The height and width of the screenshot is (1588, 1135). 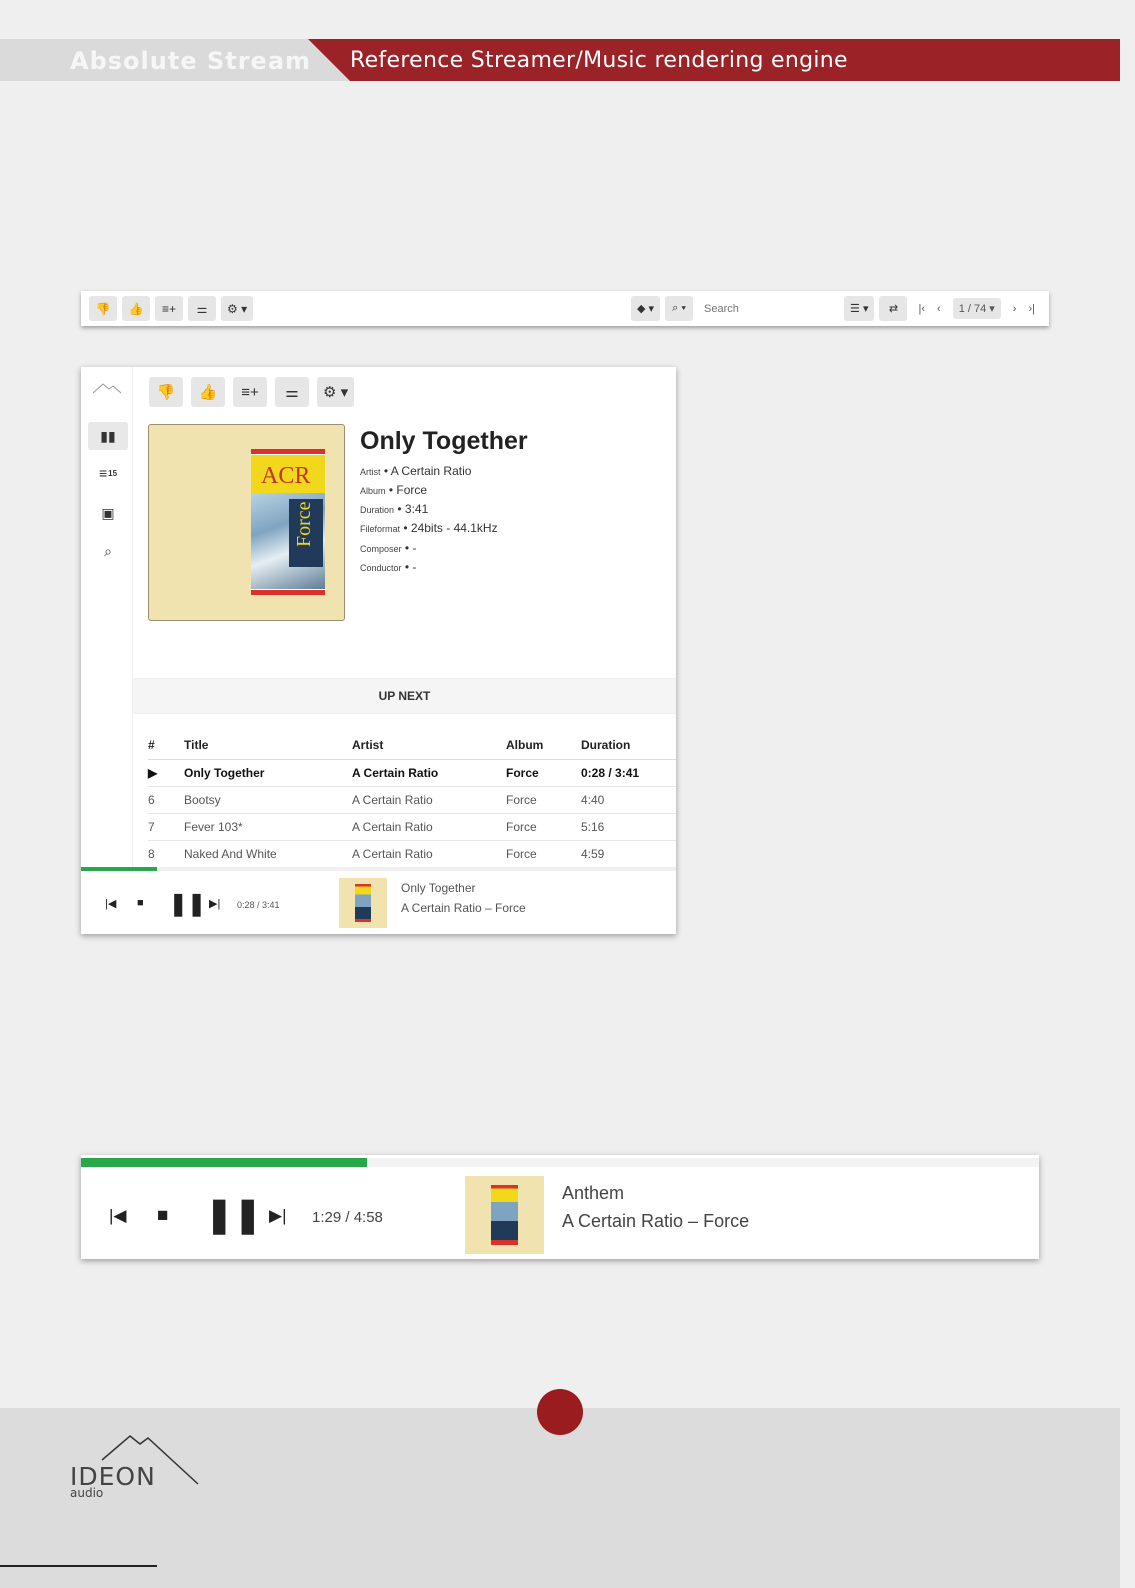 I want to click on skip-previous-icon: |◀, so click(x=111, y=904).